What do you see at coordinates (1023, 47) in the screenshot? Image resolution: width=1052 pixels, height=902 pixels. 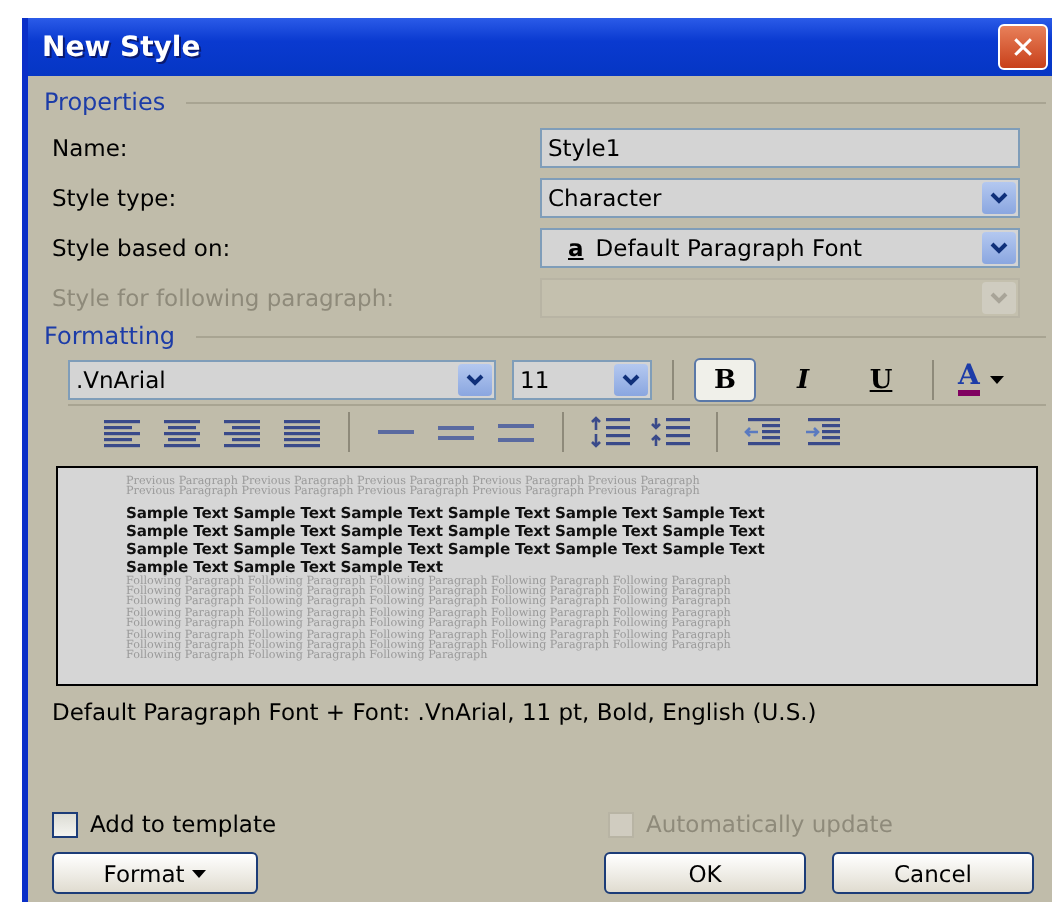 I see `close-button: ✕` at bounding box center [1023, 47].